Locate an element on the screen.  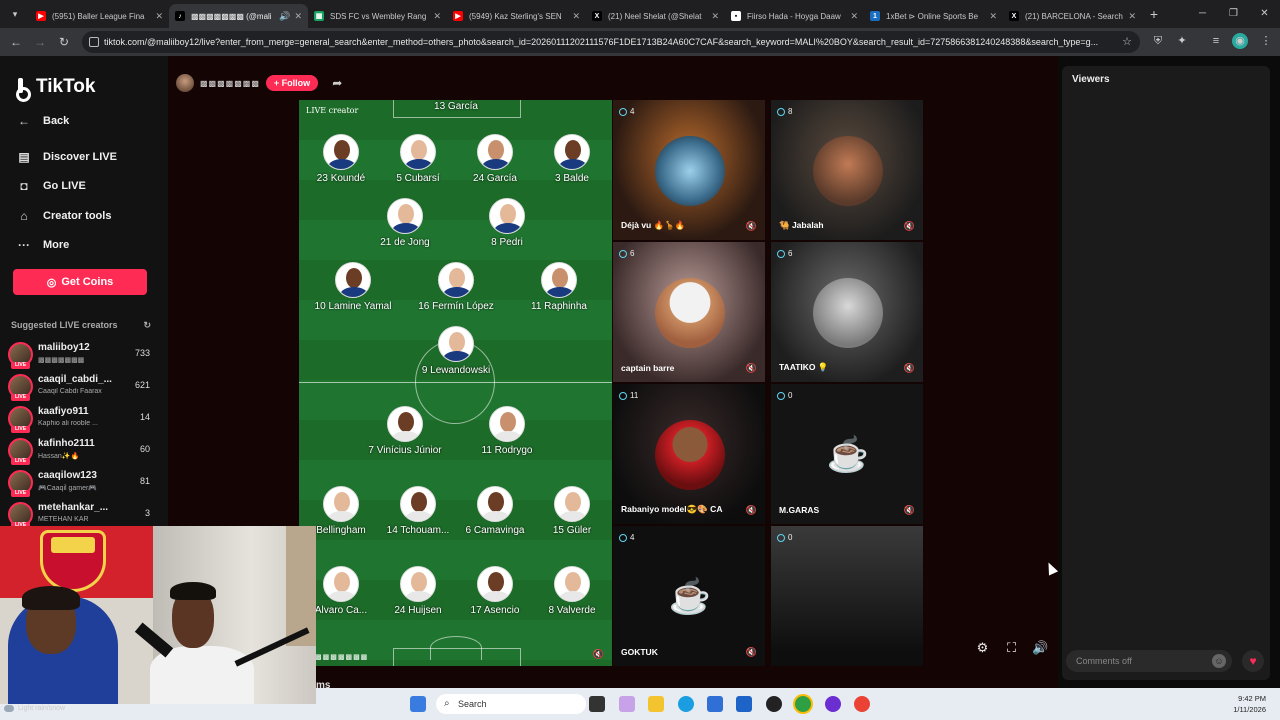
minimize-icon: ─ is located at coordinates (1202, 14).